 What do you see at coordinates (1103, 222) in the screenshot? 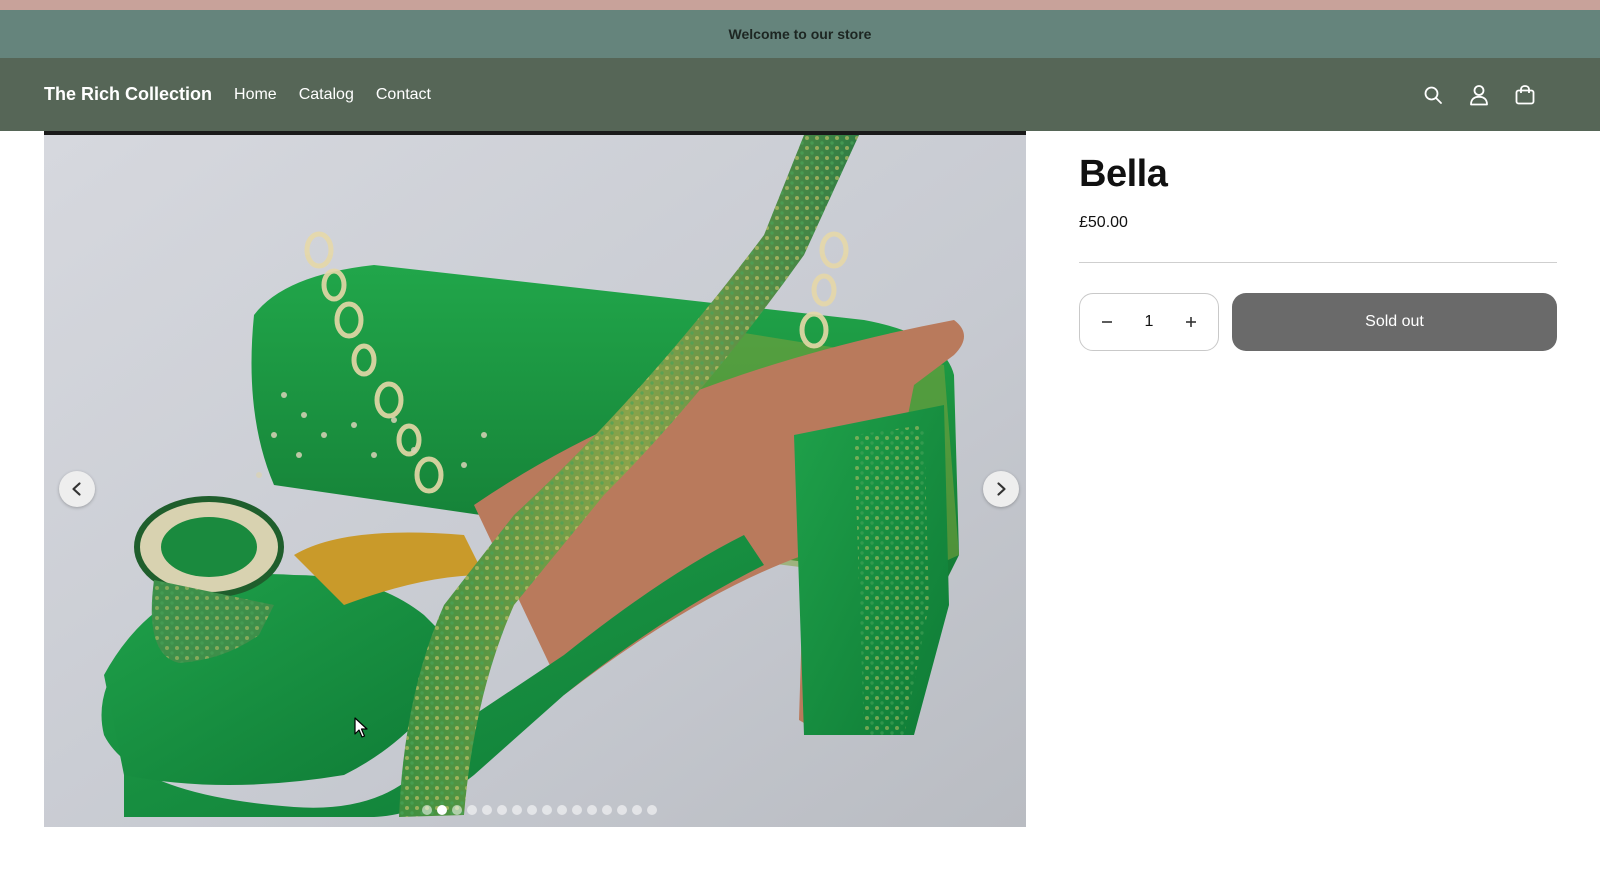
I see `product-price: £50.00` at bounding box center [1103, 222].